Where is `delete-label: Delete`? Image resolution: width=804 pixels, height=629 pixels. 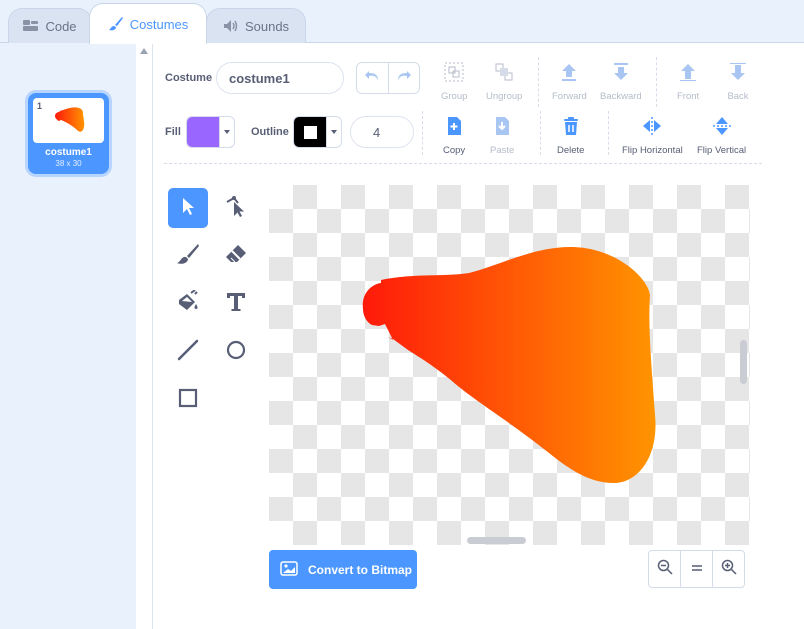 delete-label: Delete is located at coordinates (571, 150).